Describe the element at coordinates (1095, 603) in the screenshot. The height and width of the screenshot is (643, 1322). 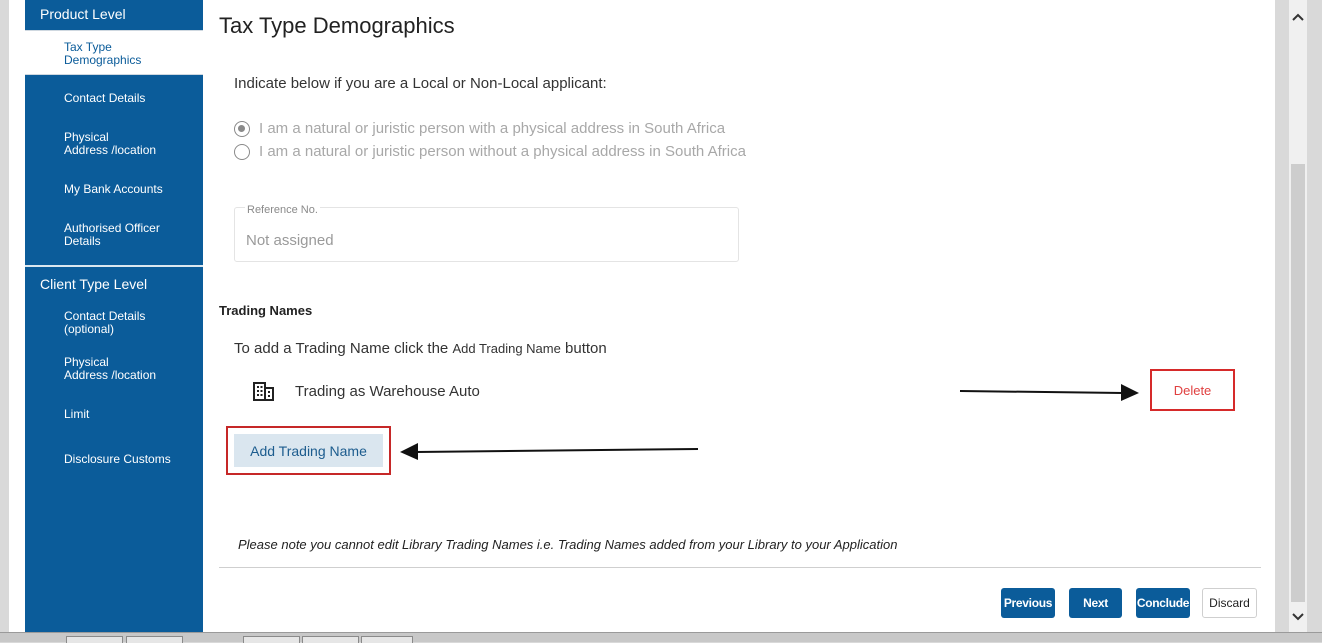
I see `next-button: Next` at that location.